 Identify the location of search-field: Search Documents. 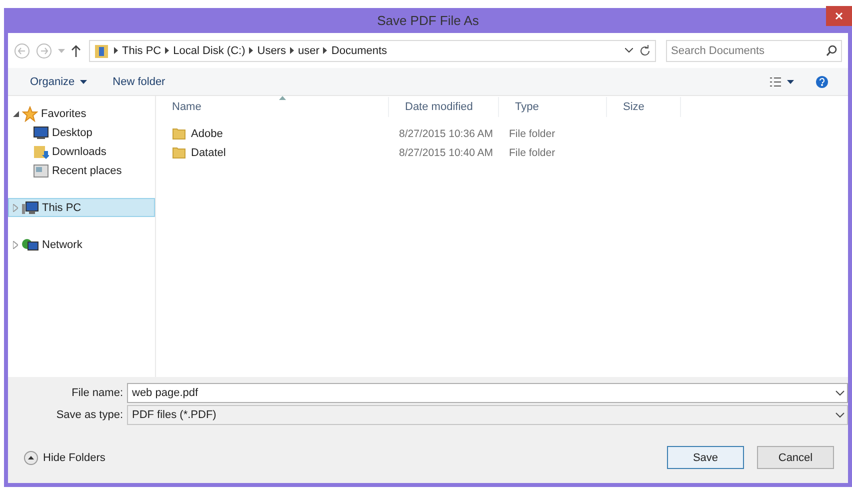
(754, 51).